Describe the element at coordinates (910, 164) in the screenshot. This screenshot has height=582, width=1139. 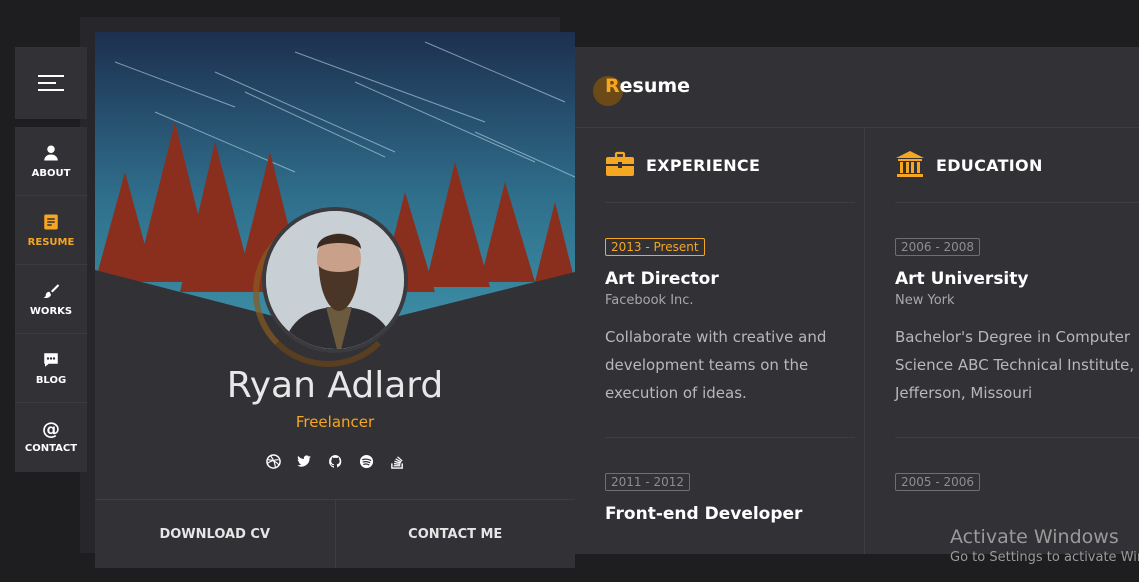
I see `university-icon` at that location.